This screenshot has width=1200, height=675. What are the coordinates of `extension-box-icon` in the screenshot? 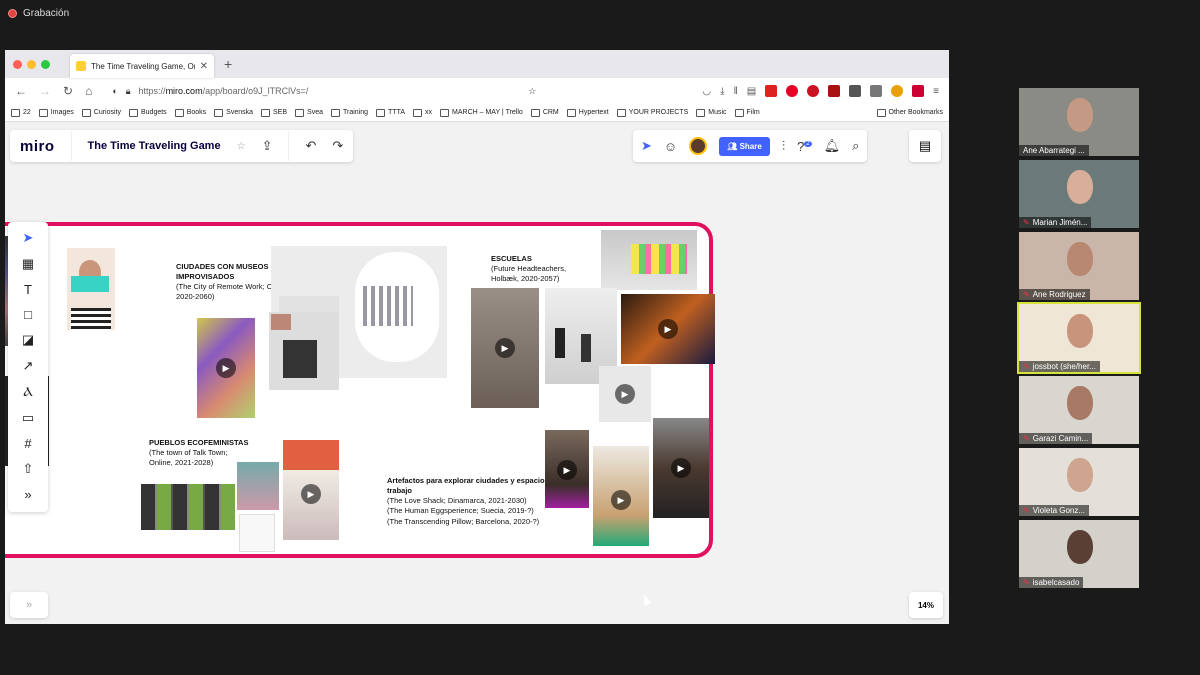 It's located at (876, 91).